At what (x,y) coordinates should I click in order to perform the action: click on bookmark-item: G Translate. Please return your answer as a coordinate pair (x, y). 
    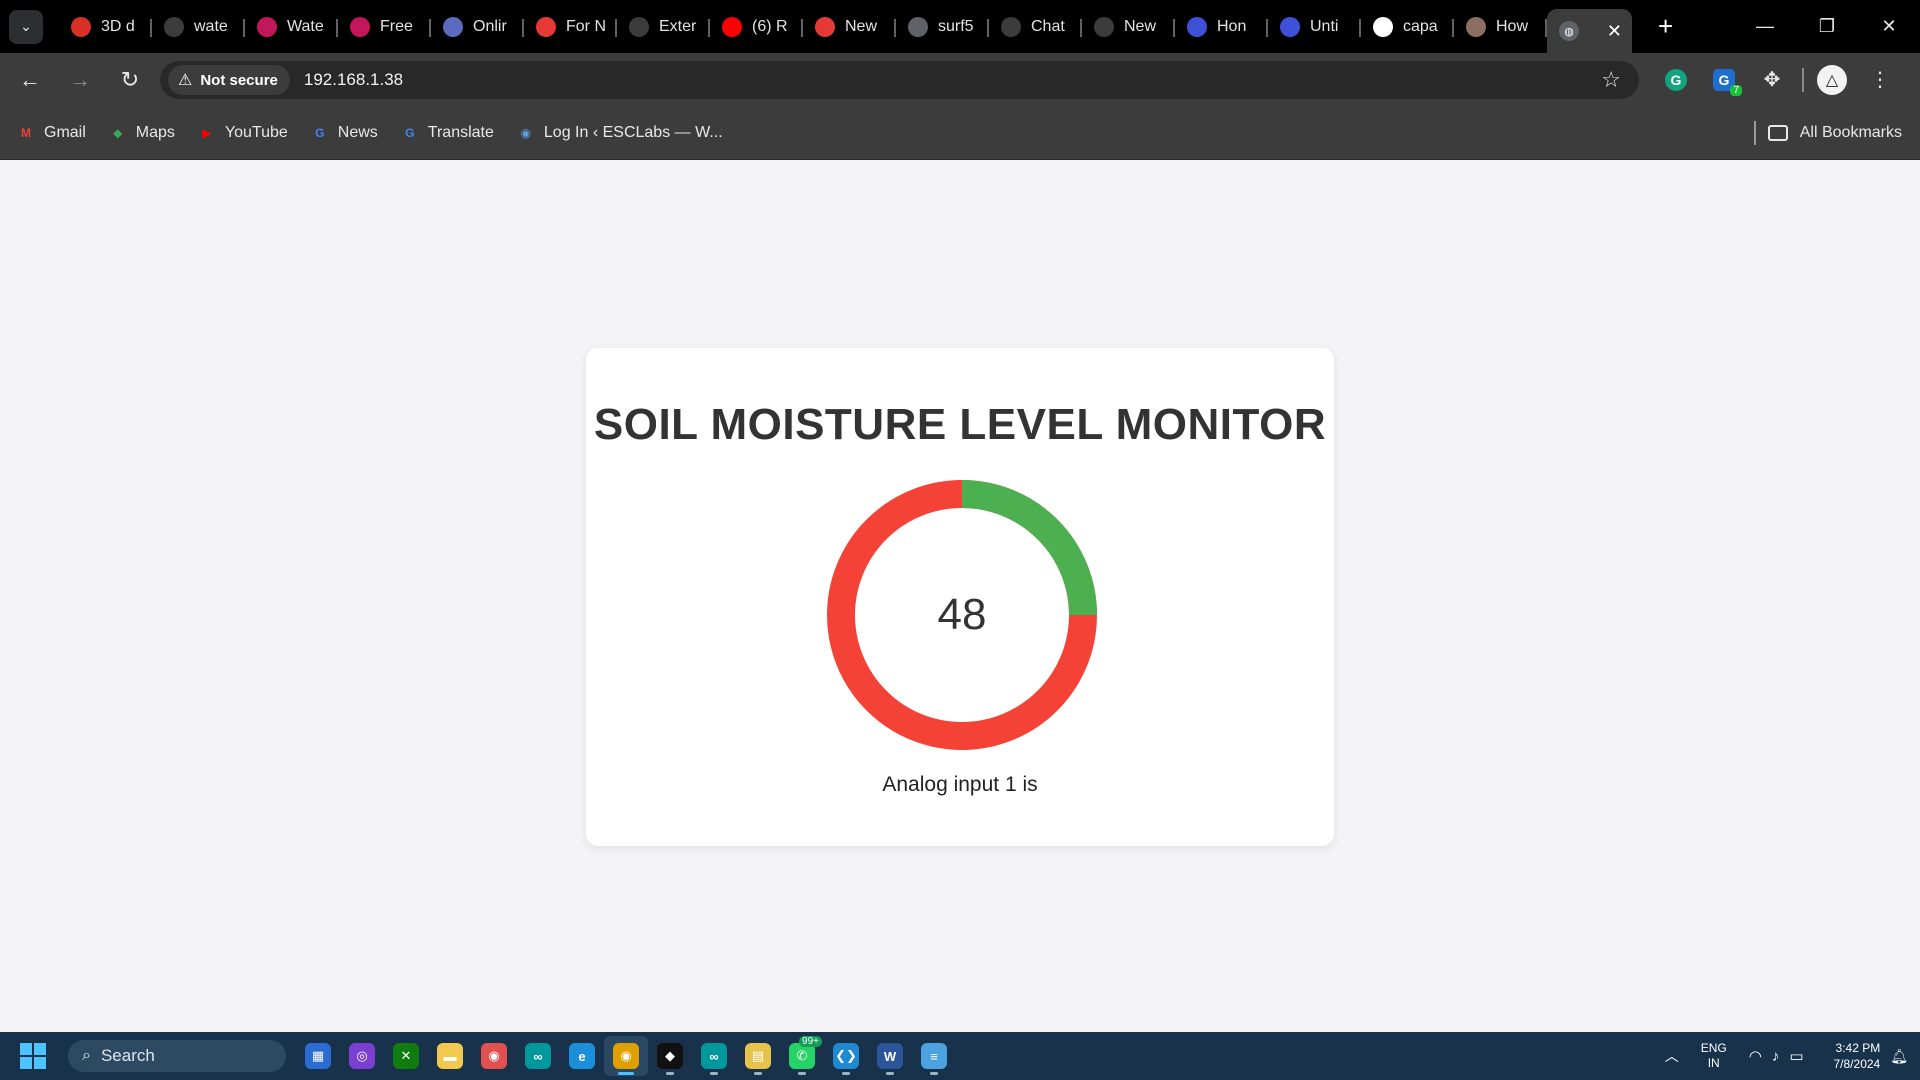
    Looking at the image, I should click on (447, 133).